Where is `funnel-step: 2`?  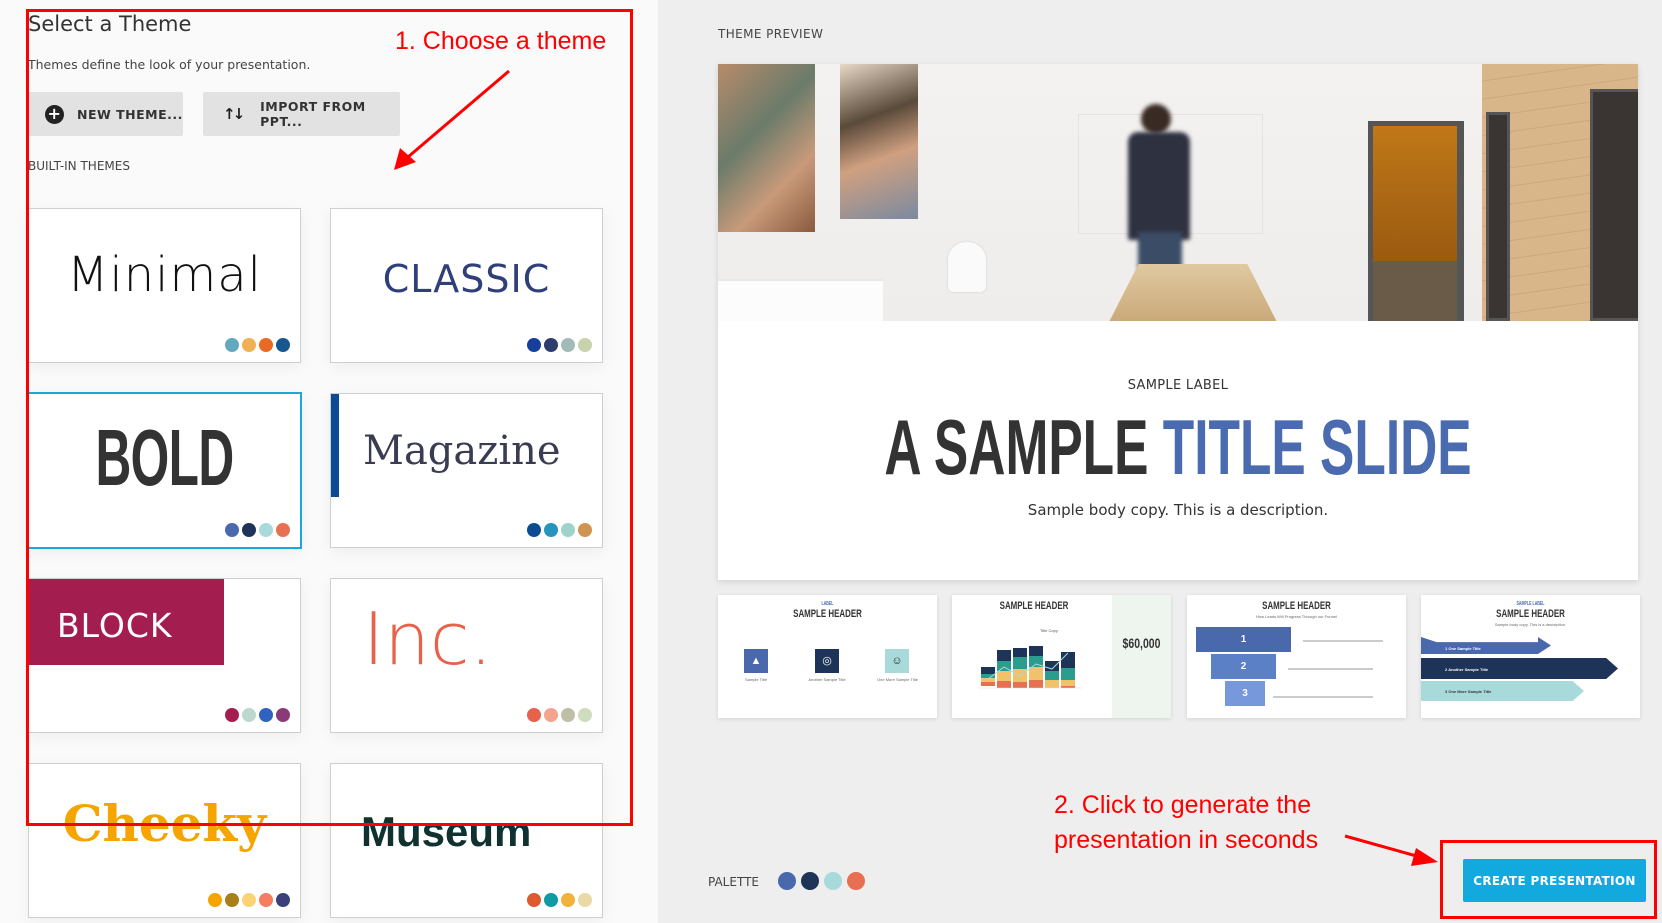
funnel-step: 2 is located at coordinates (1243, 666).